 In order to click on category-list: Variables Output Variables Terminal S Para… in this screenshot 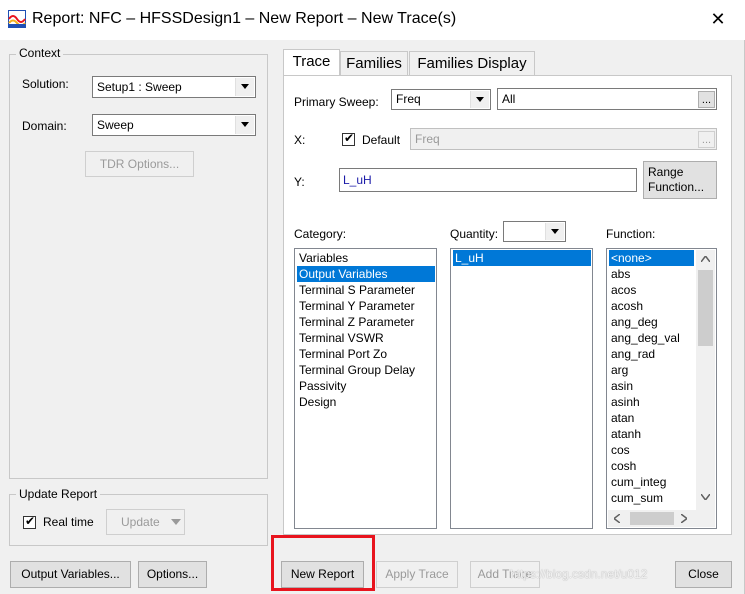, I will do `click(365, 388)`.